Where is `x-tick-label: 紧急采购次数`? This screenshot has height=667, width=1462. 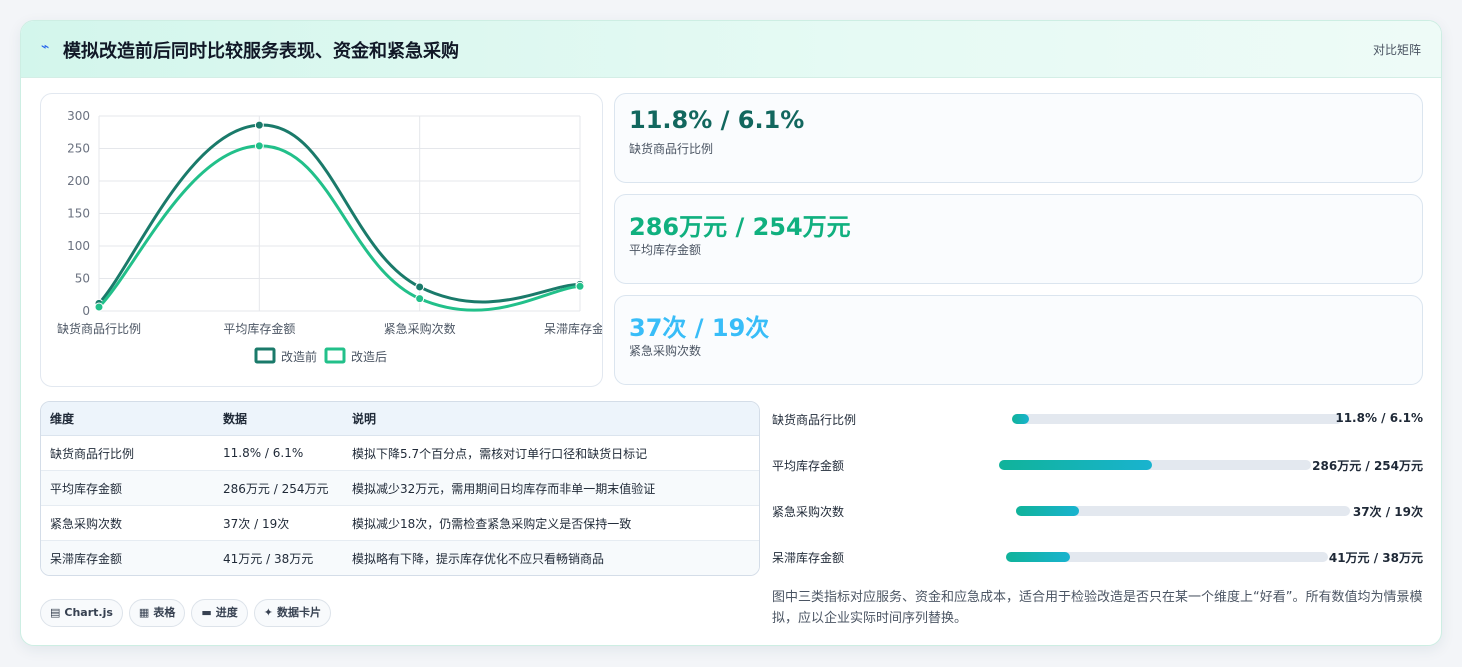 x-tick-label: 紧急采购次数 is located at coordinates (420, 328).